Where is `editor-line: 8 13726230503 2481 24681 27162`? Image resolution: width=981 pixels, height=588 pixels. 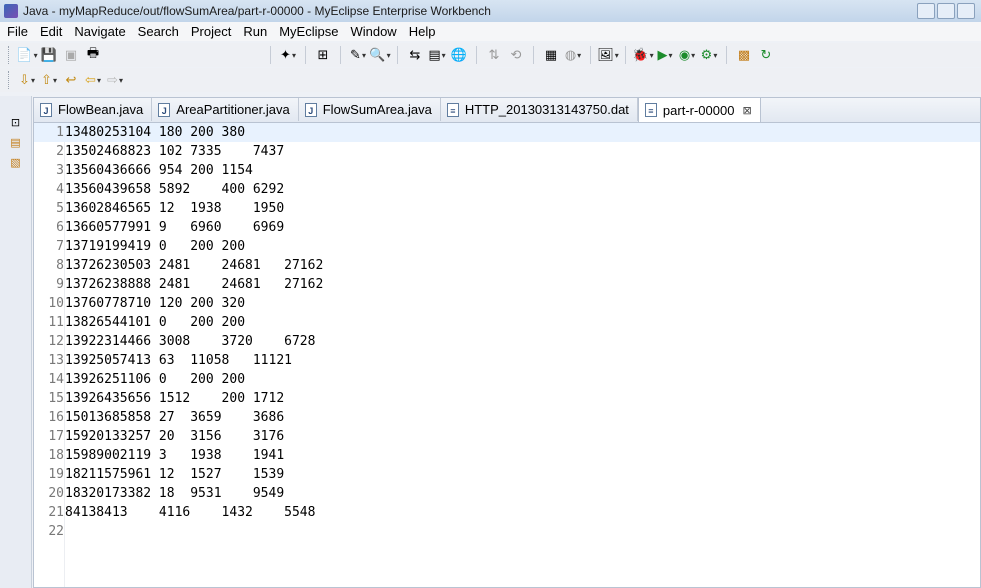
editor-line: 8 13726230503 2481 24681 27162 is located at coordinates (507, 265).